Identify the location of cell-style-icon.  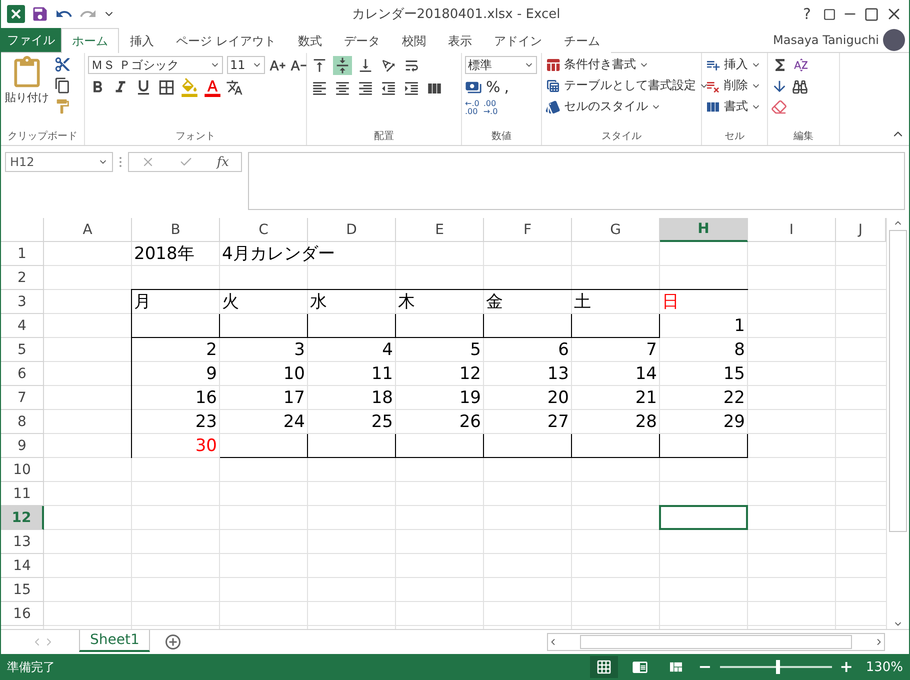
(553, 106).